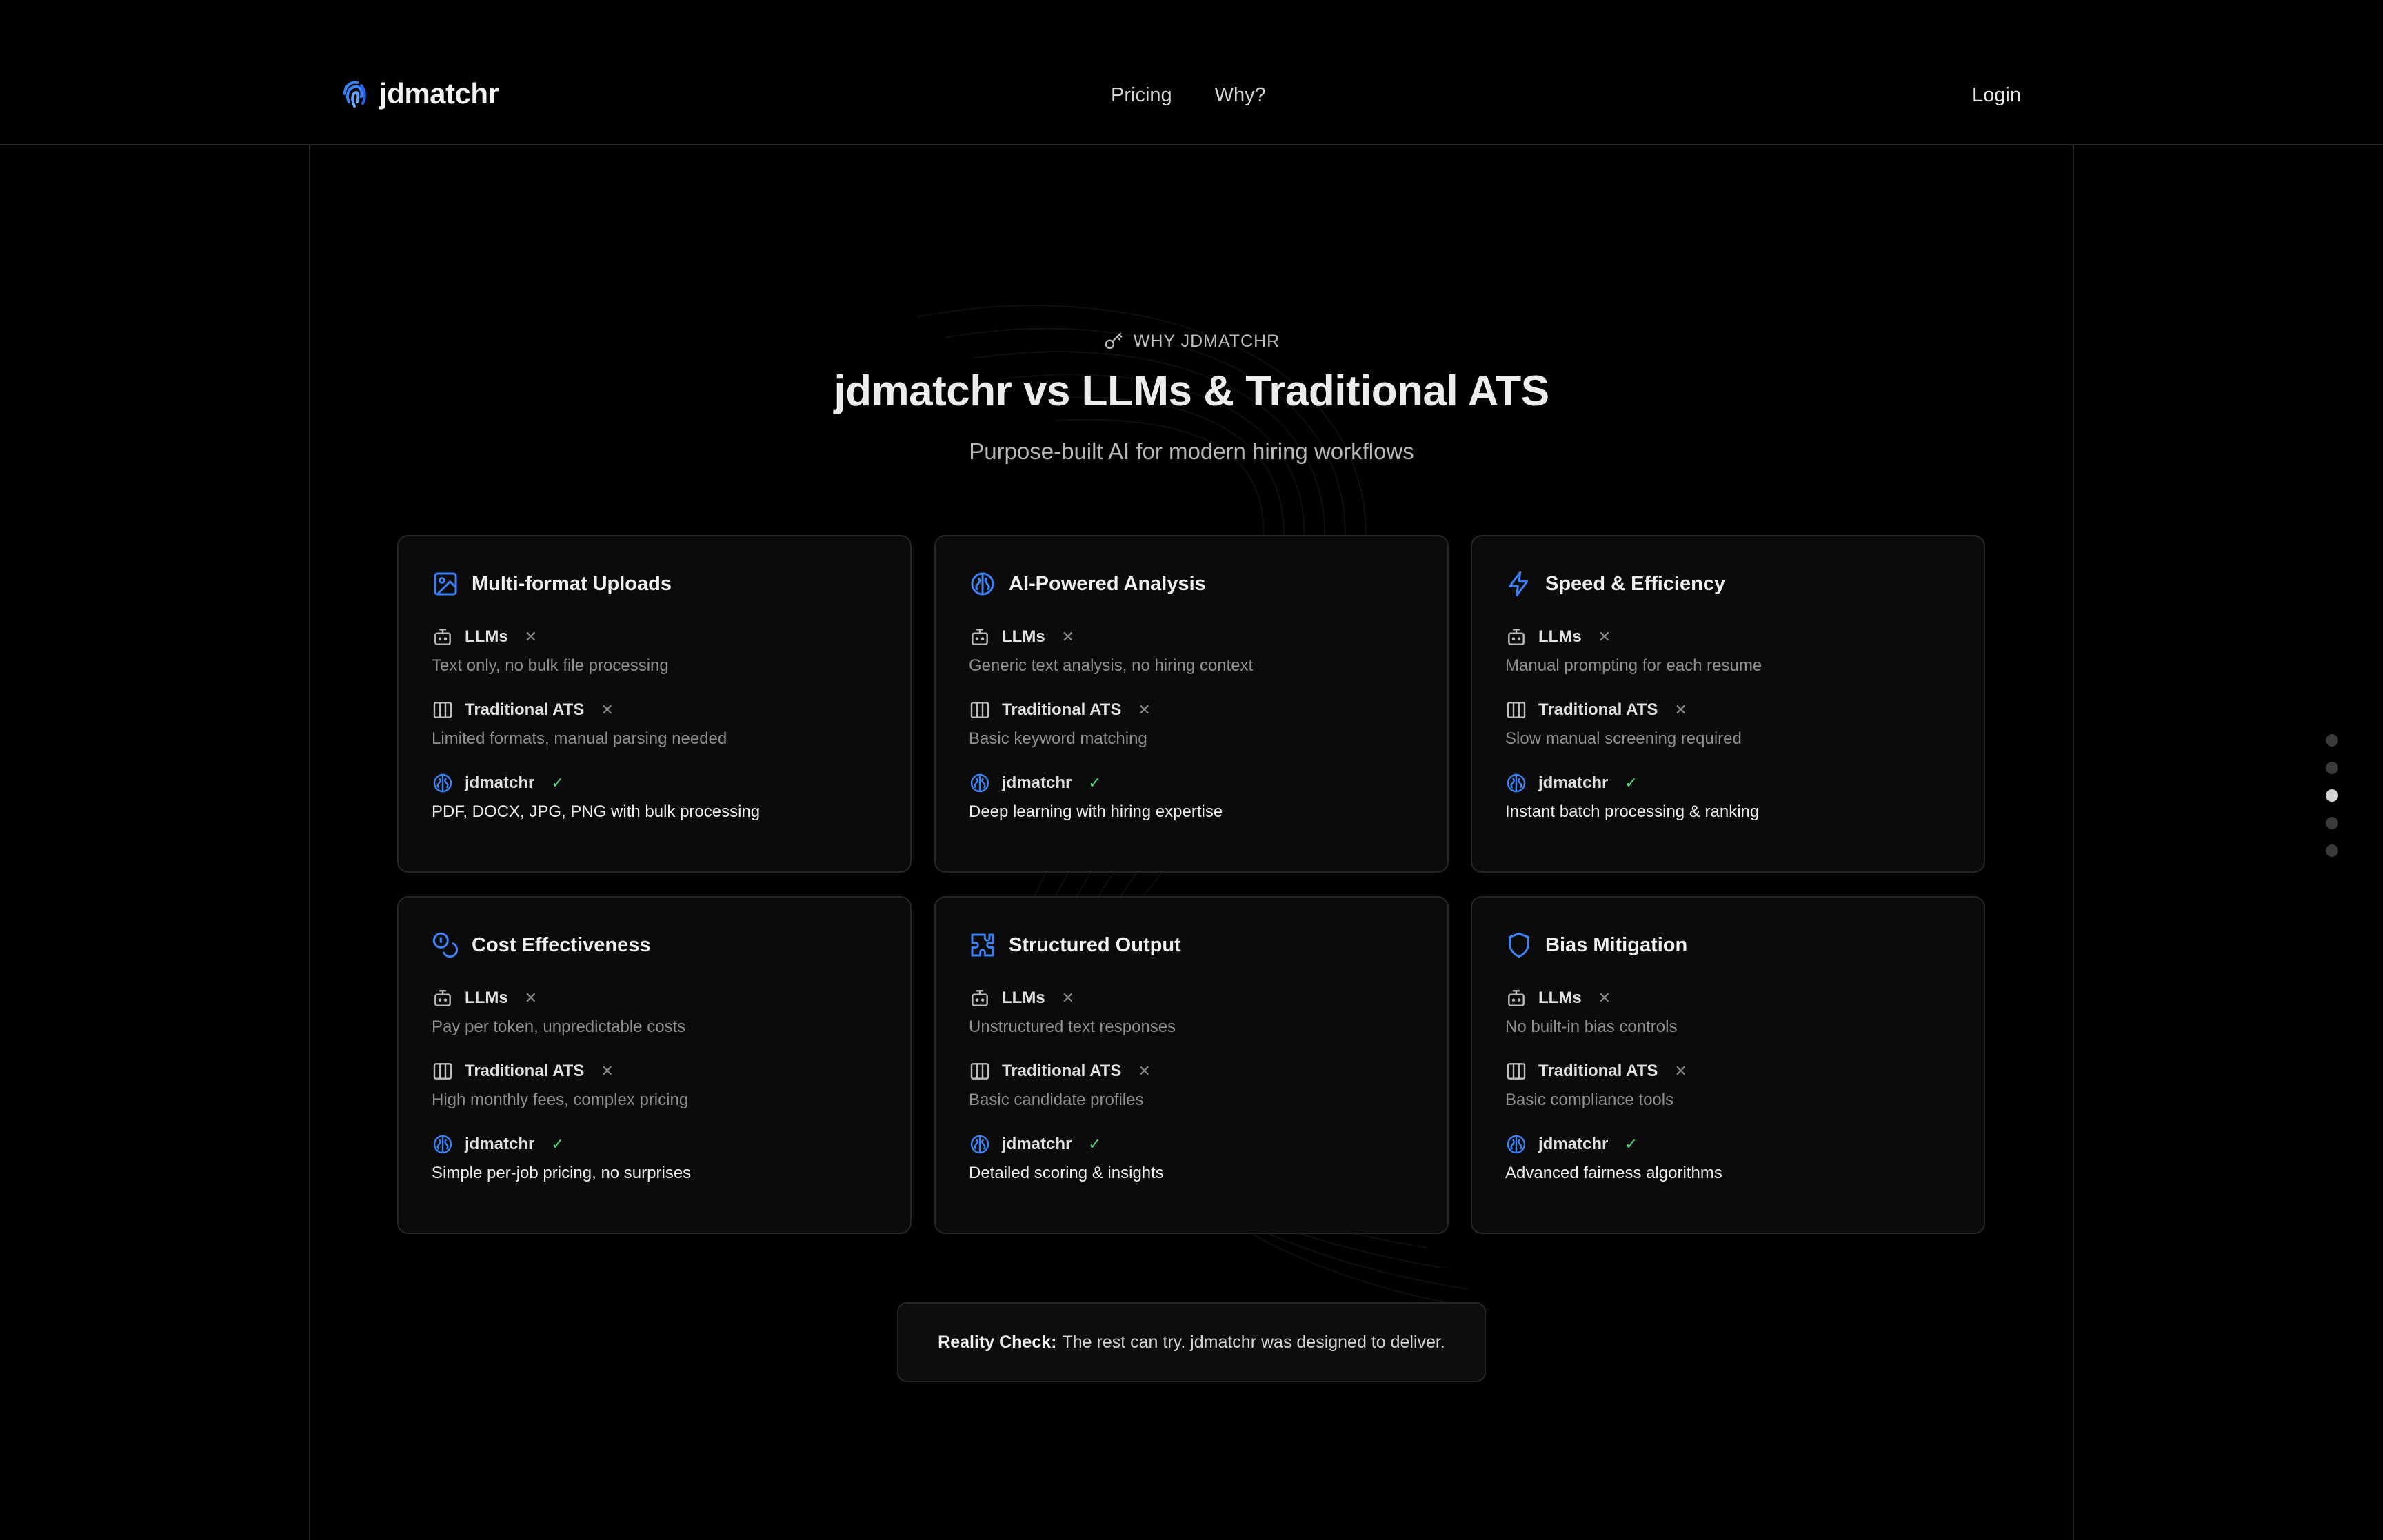 This screenshot has width=2383, height=1540. I want to click on shield-icon, so click(1519, 945).